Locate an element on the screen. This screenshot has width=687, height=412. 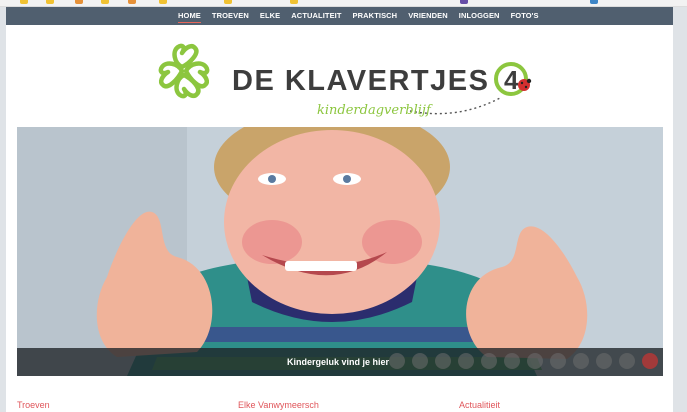
logo-number: 4 is located at coordinates (511, 80).